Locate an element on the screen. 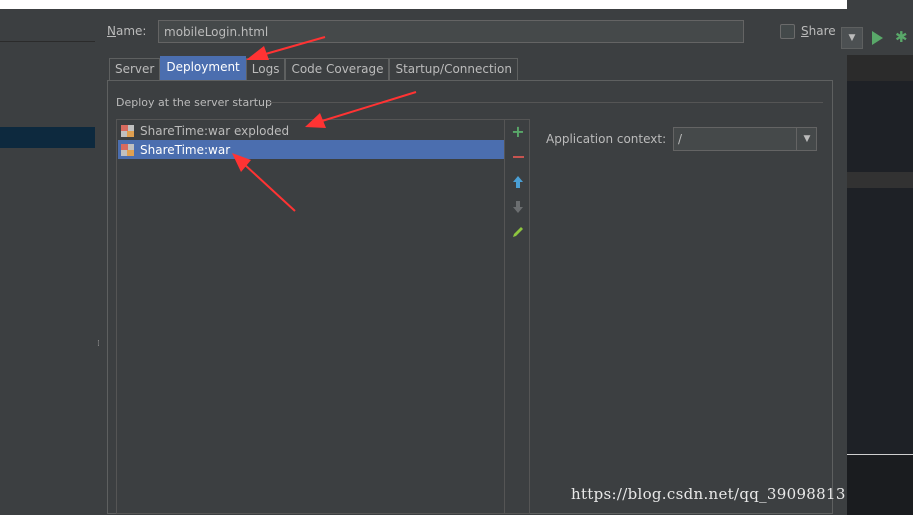 This screenshot has width=913, height=515. section-divider is located at coordinates (545, 102).